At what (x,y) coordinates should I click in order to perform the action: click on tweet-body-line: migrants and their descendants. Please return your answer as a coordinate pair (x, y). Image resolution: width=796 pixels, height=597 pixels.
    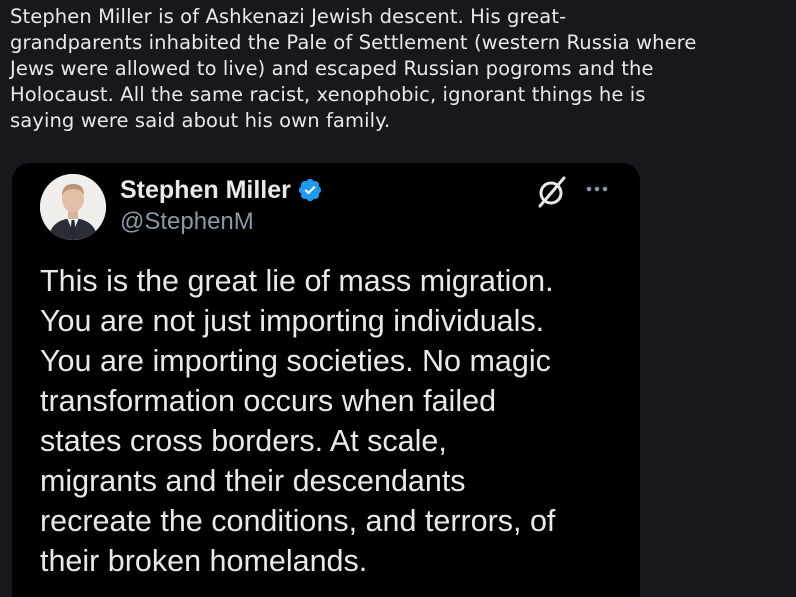
    Looking at the image, I should click on (253, 481).